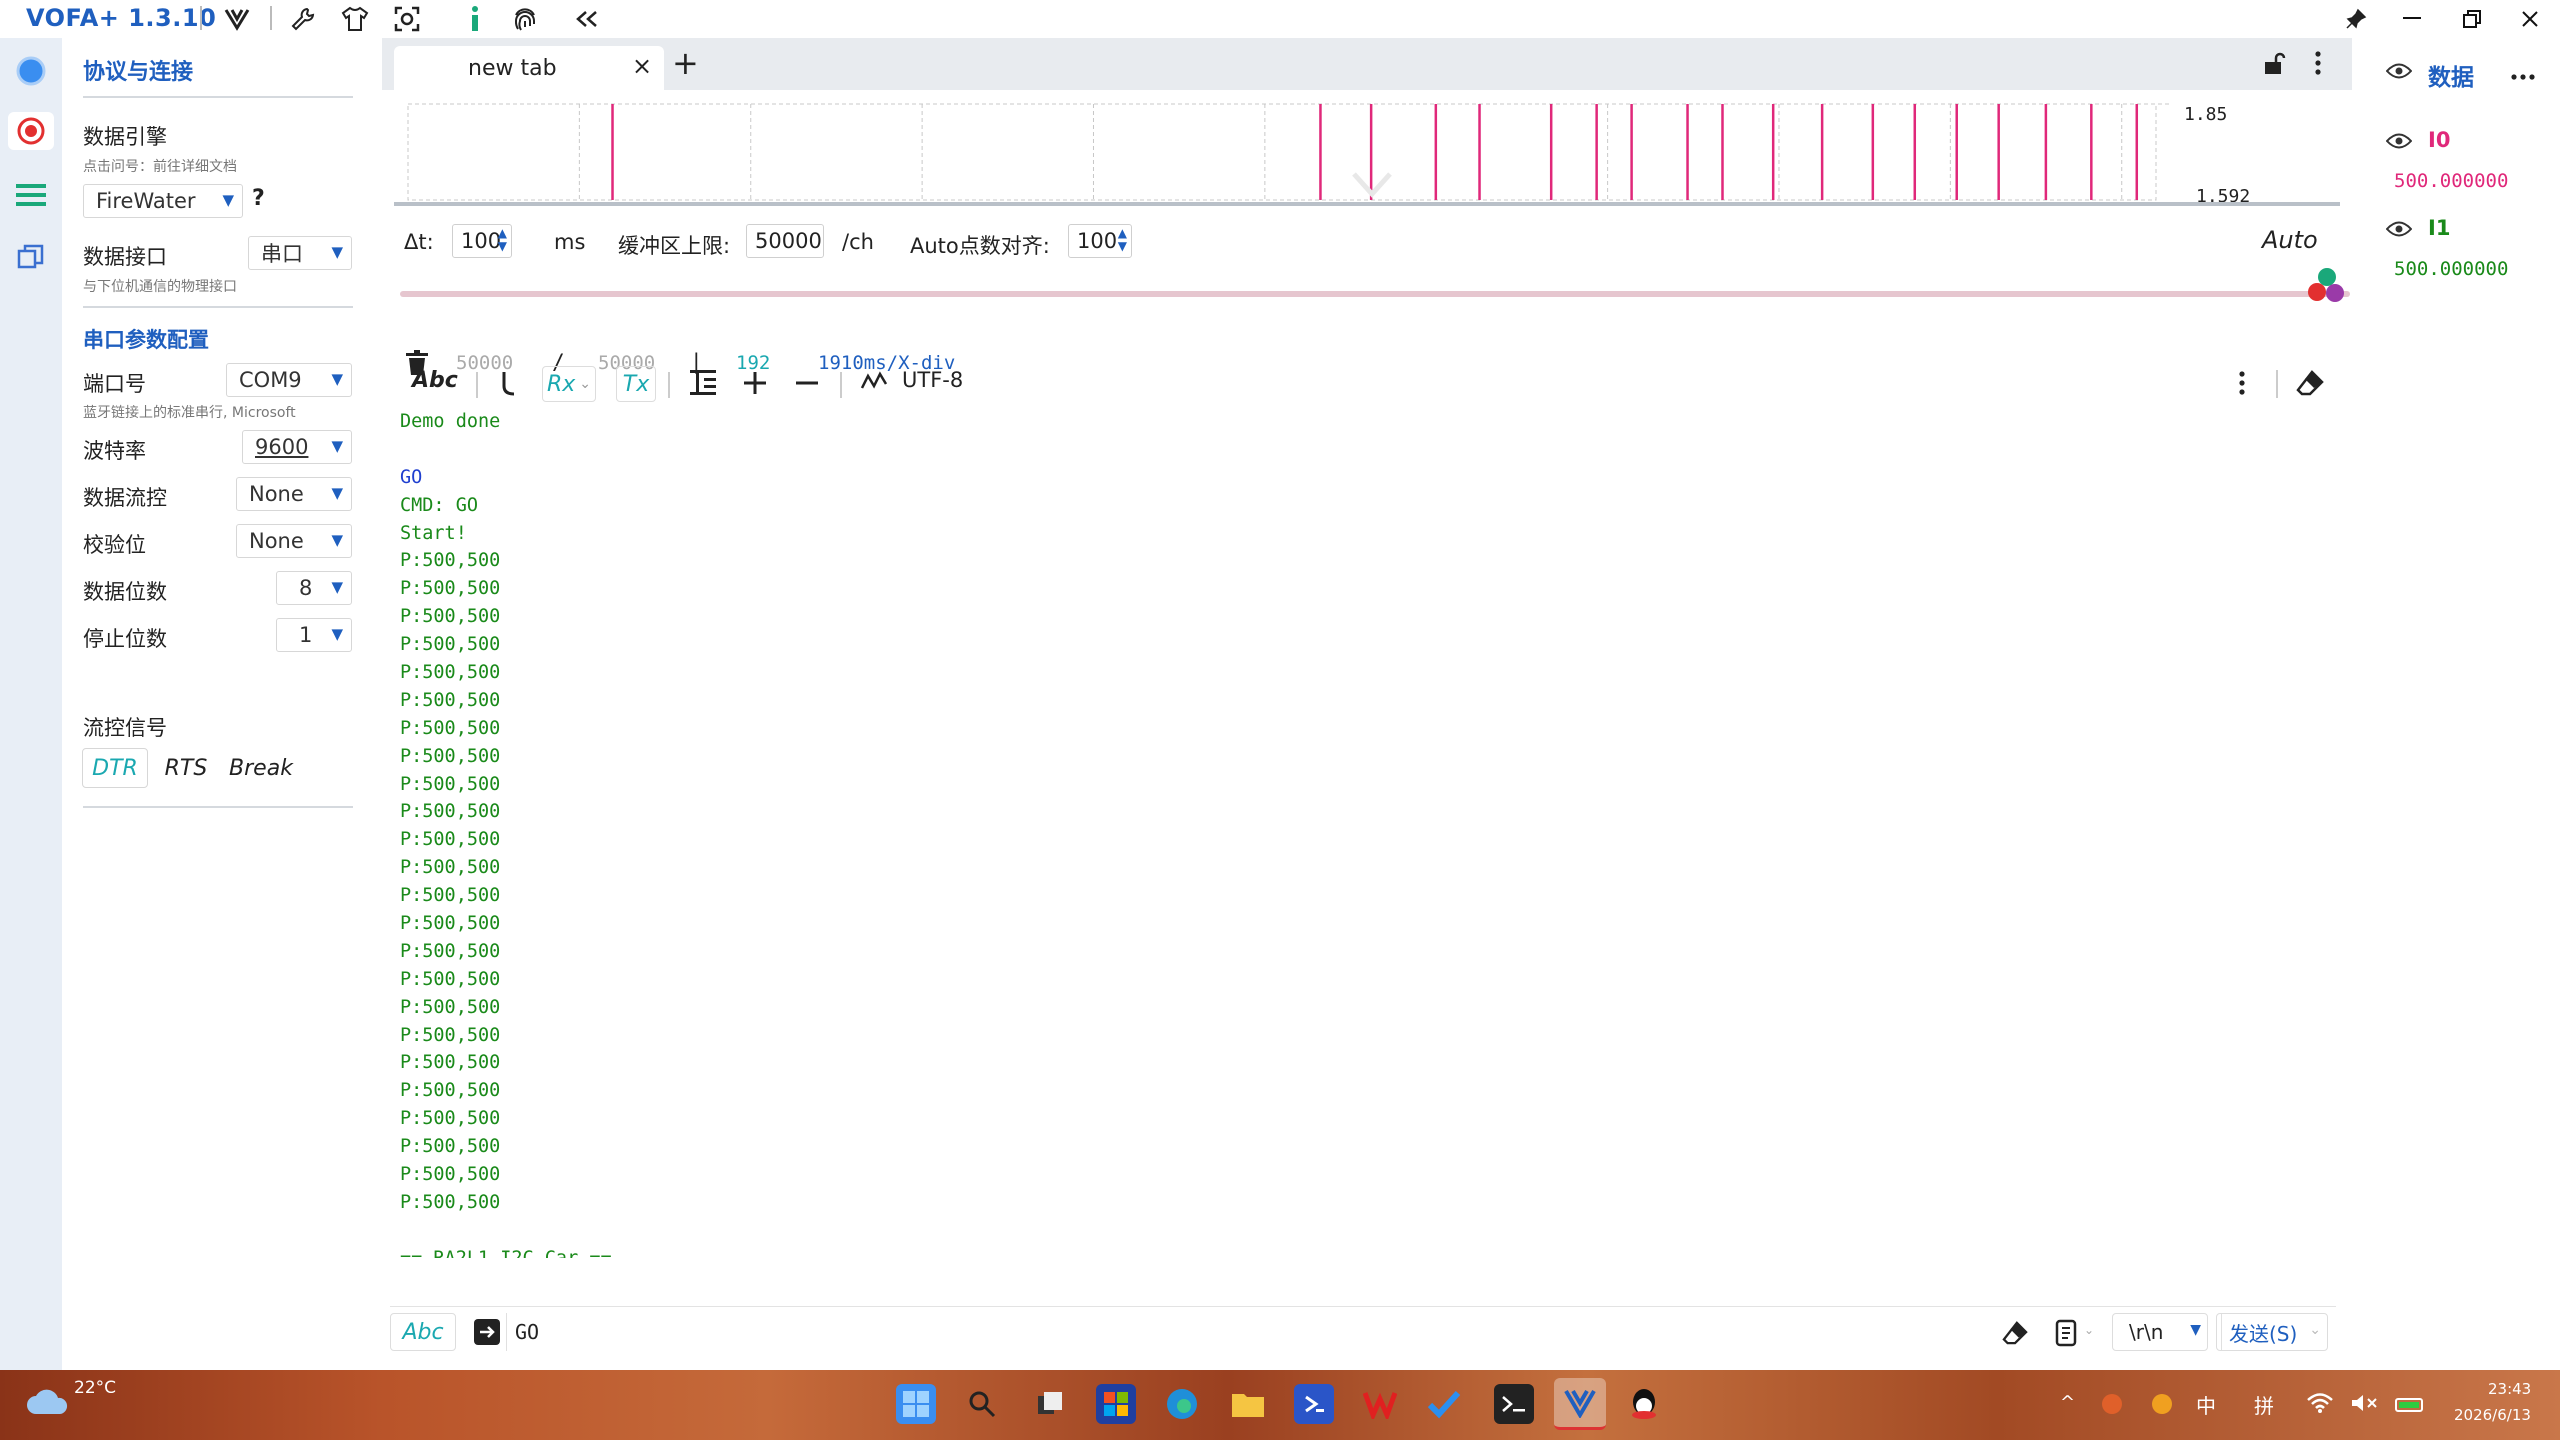 The width and height of the screenshot is (2560, 1440). I want to click on clock-time: 23:43, so click(2509, 1389).